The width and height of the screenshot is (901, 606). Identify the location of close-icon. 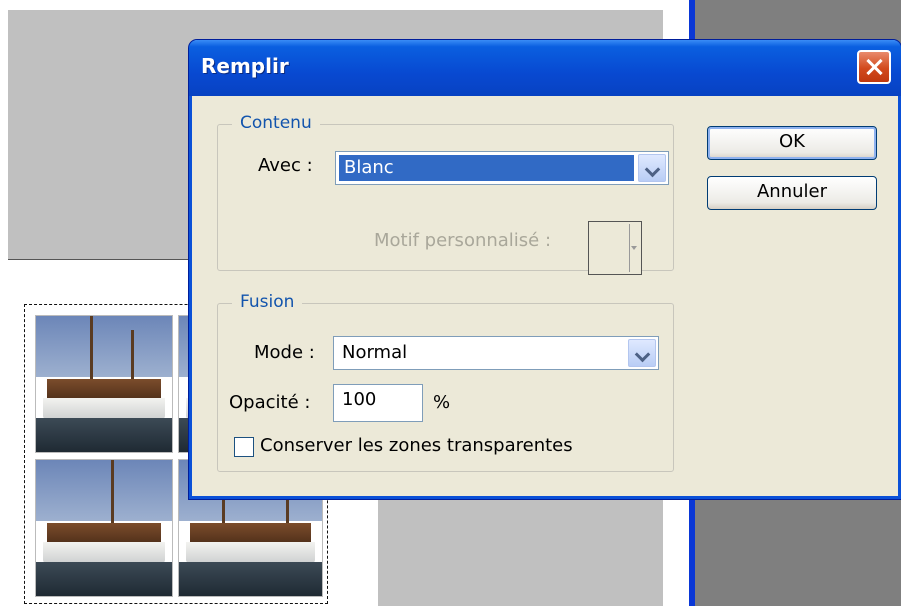
(874, 67).